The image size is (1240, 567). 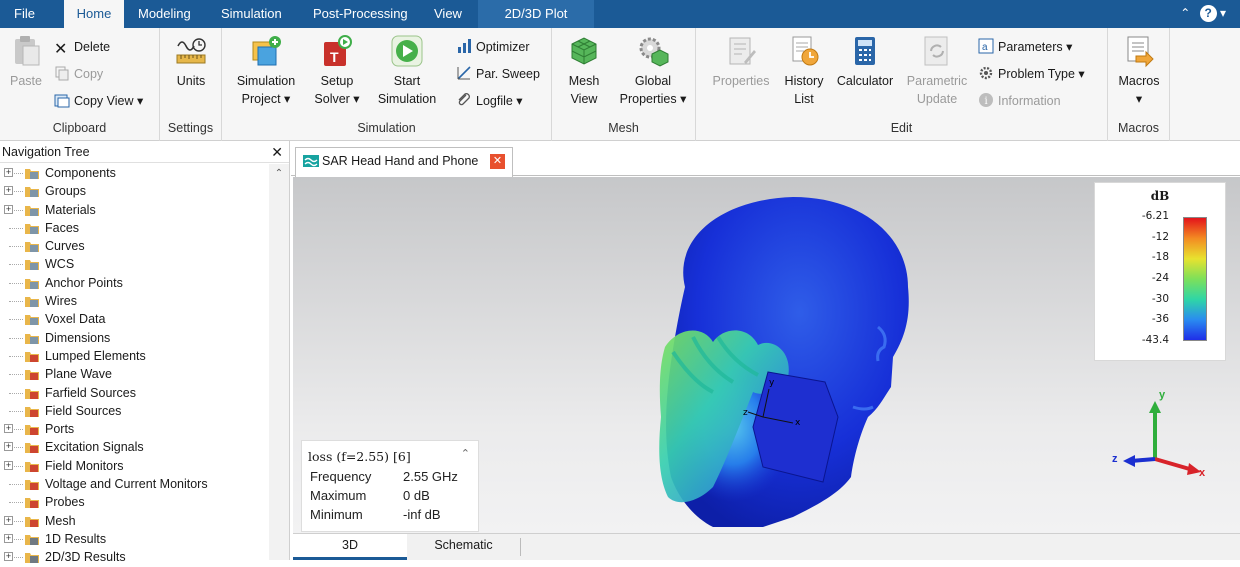 What do you see at coordinates (492, 47) in the screenshot?
I see `optimizer-button: Optimizer` at bounding box center [492, 47].